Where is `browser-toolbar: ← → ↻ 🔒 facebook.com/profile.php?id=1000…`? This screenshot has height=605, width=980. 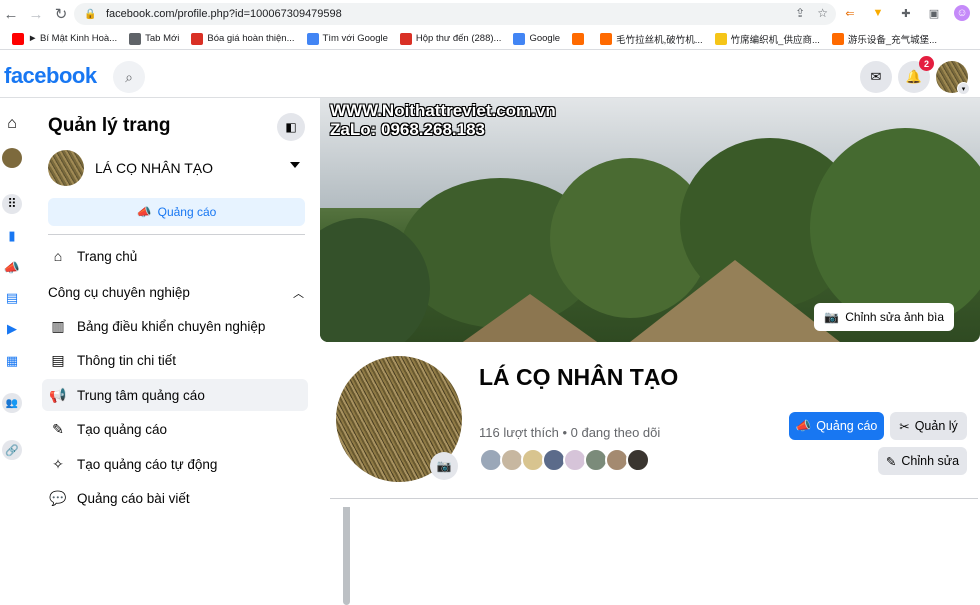
browser-toolbar: ← → ↻ 🔒 facebook.com/profile.php?id=1000… is located at coordinates (490, 14).